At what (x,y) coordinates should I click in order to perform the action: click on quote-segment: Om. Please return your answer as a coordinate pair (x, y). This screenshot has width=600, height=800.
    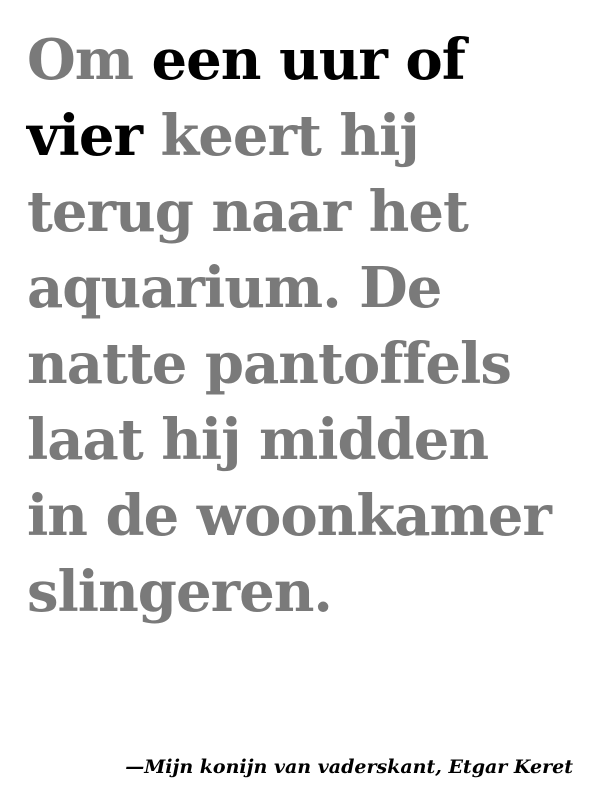
    Looking at the image, I should click on (89, 60).